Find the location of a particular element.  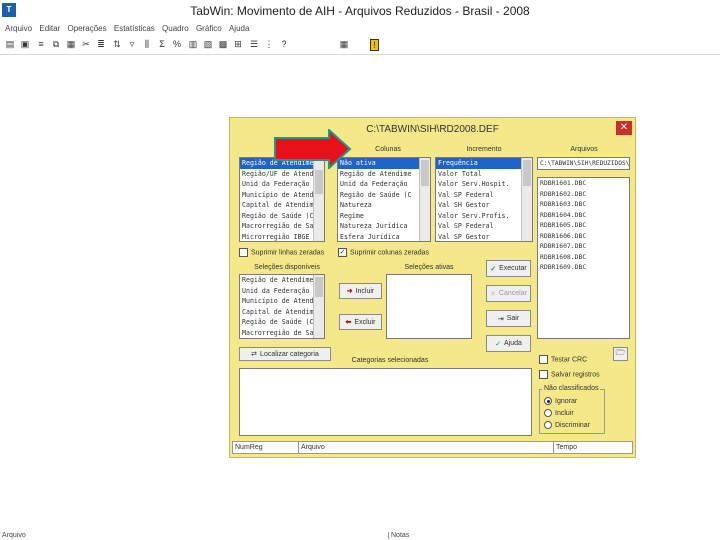

file-list-item: RDBR1608.DBC is located at coordinates (583, 257).